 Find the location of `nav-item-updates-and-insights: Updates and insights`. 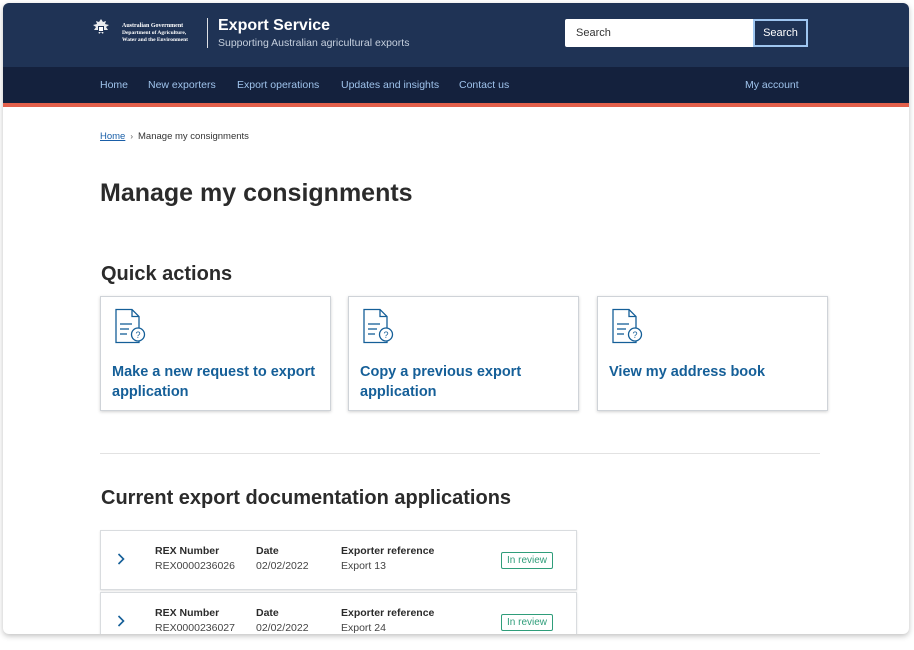

nav-item-updates-and-insights: Updates and insights is located at coordinates (390, 85).